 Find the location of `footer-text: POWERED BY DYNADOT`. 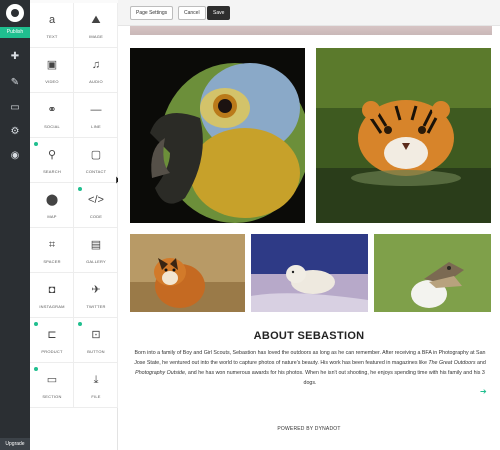

footer-text: POWERED BY DYNADOT is located at coordinates (309, 429).